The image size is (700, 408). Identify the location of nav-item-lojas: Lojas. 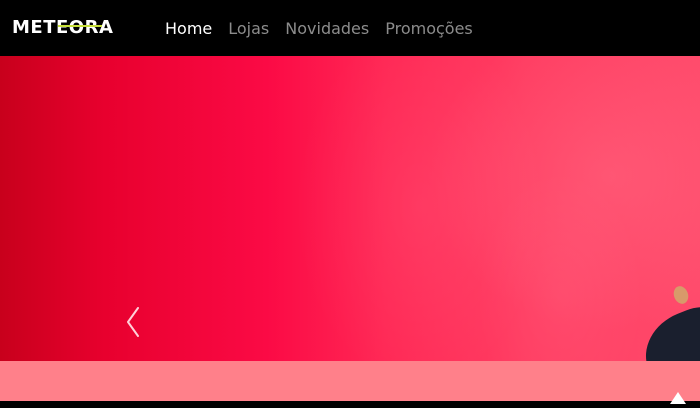
(248, 28).